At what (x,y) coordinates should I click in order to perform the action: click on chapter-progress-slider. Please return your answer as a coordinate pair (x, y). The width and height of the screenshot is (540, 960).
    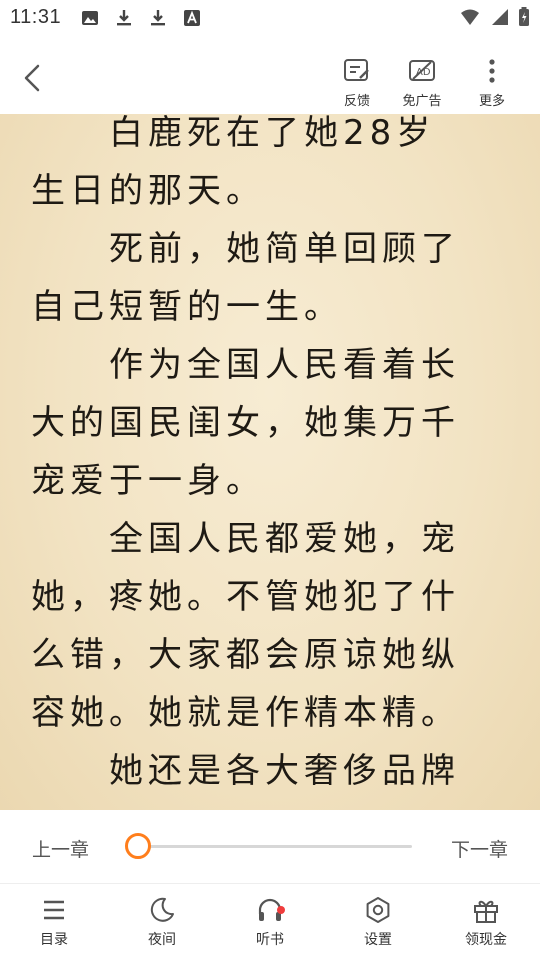
    Looking at the image, I should click on (275, 846).